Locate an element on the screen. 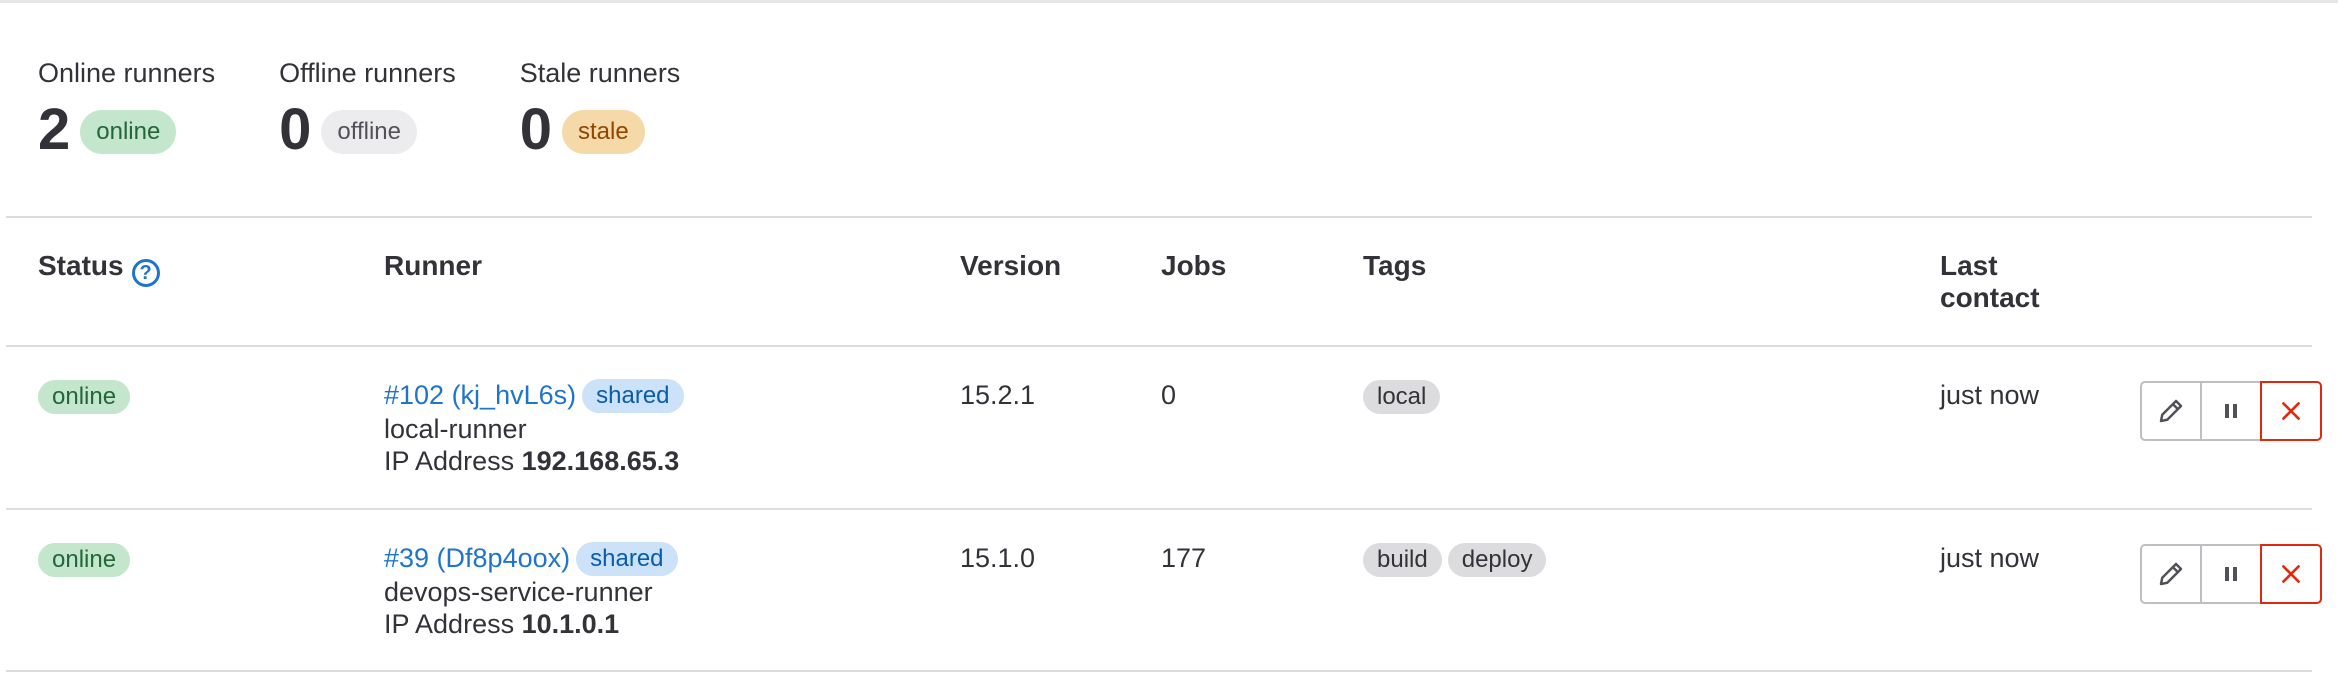 This screenshot has width=2338, height=700. column-header-tags: Tags is located at coordinates (1395, 265).